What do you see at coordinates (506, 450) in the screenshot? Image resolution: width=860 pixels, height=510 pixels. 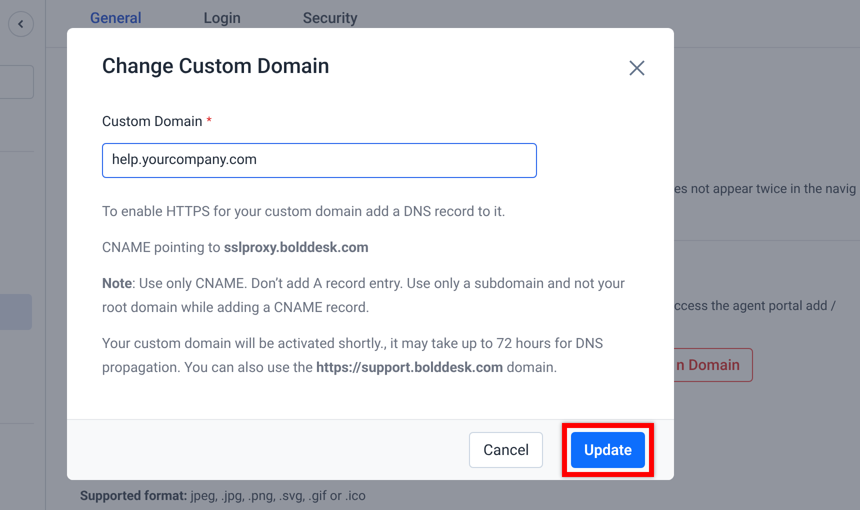 I see `cancel-button: Cancel` at bounding box center [506, 450].